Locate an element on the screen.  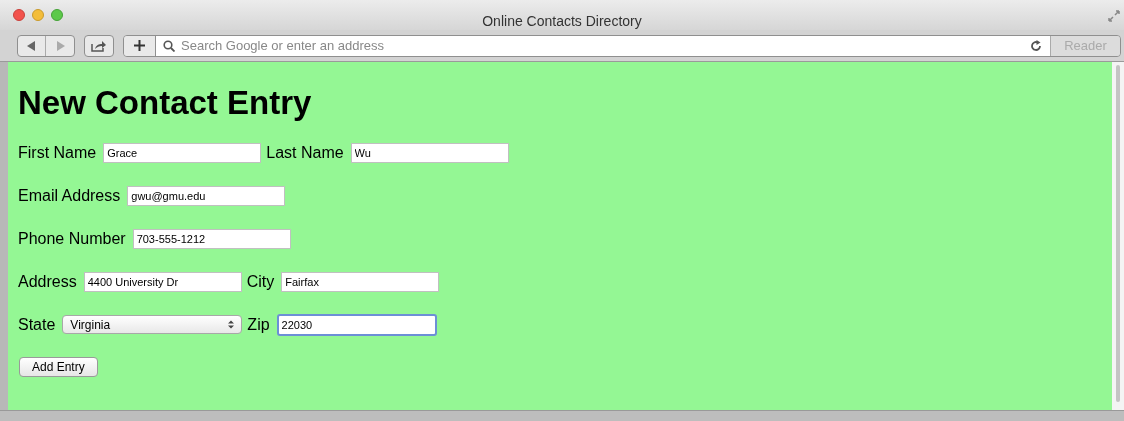
field-label: City is located at coordinates (260, 281).